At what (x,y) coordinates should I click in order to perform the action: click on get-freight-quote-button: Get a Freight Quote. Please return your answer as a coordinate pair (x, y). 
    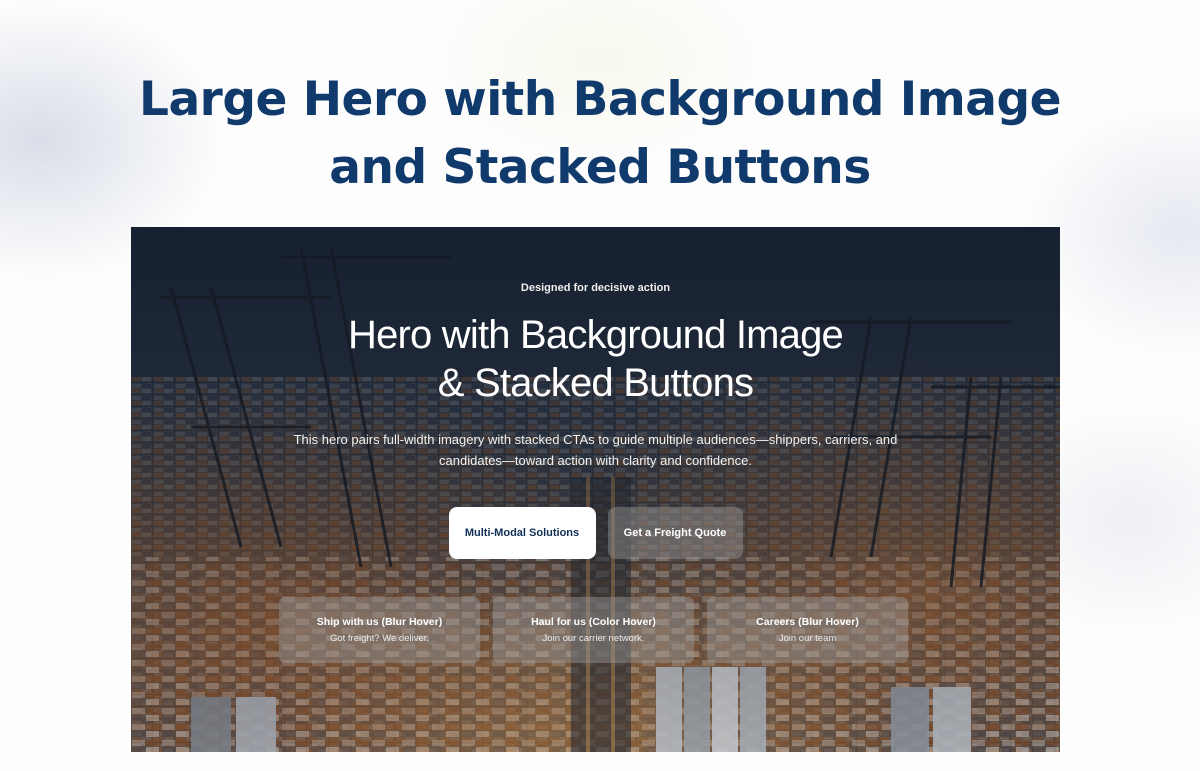
    Looking at the image, I should click on (675, 533).